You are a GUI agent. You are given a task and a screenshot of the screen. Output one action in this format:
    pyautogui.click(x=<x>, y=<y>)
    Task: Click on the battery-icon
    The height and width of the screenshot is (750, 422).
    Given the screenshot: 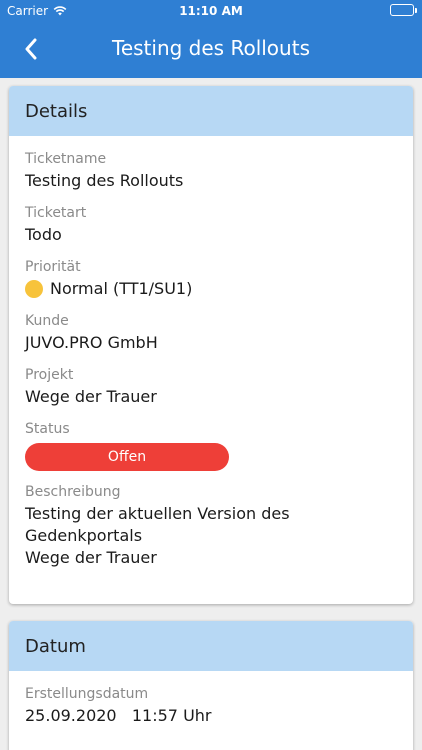 What is the action you would take?
    pyautogui.click(x=403, y=10)
    